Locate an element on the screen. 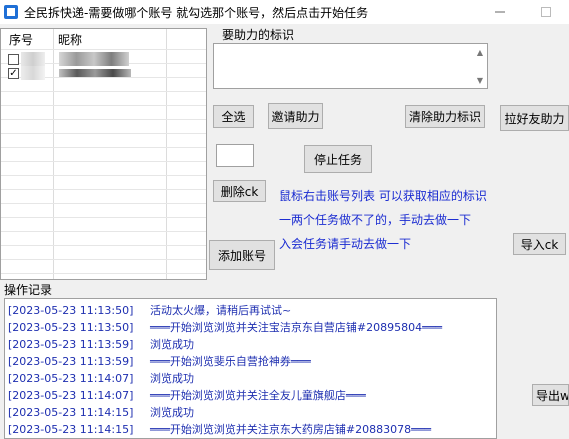 The height and width of the screenshot is (439, 569). pull-friend-help-button: 拉好友助力 is located at coordinates (534, 118).